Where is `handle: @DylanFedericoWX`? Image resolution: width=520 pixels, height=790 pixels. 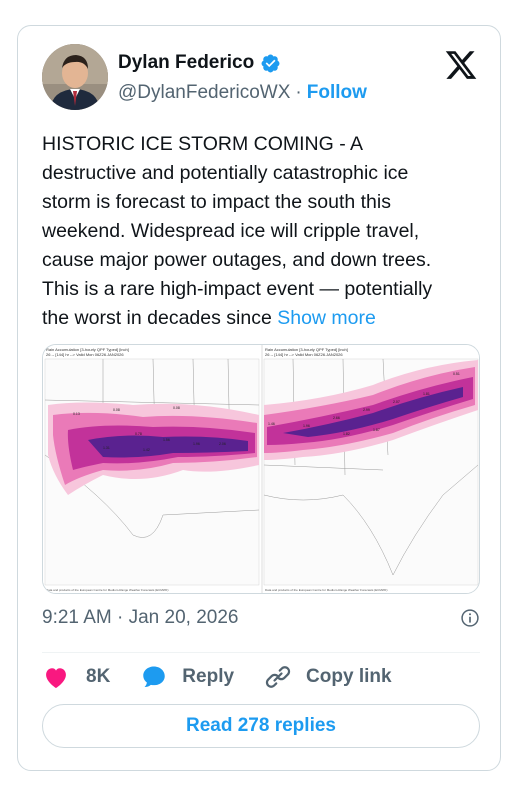 handle: @DylanFedericoWX is located at coordinates (204, 93).